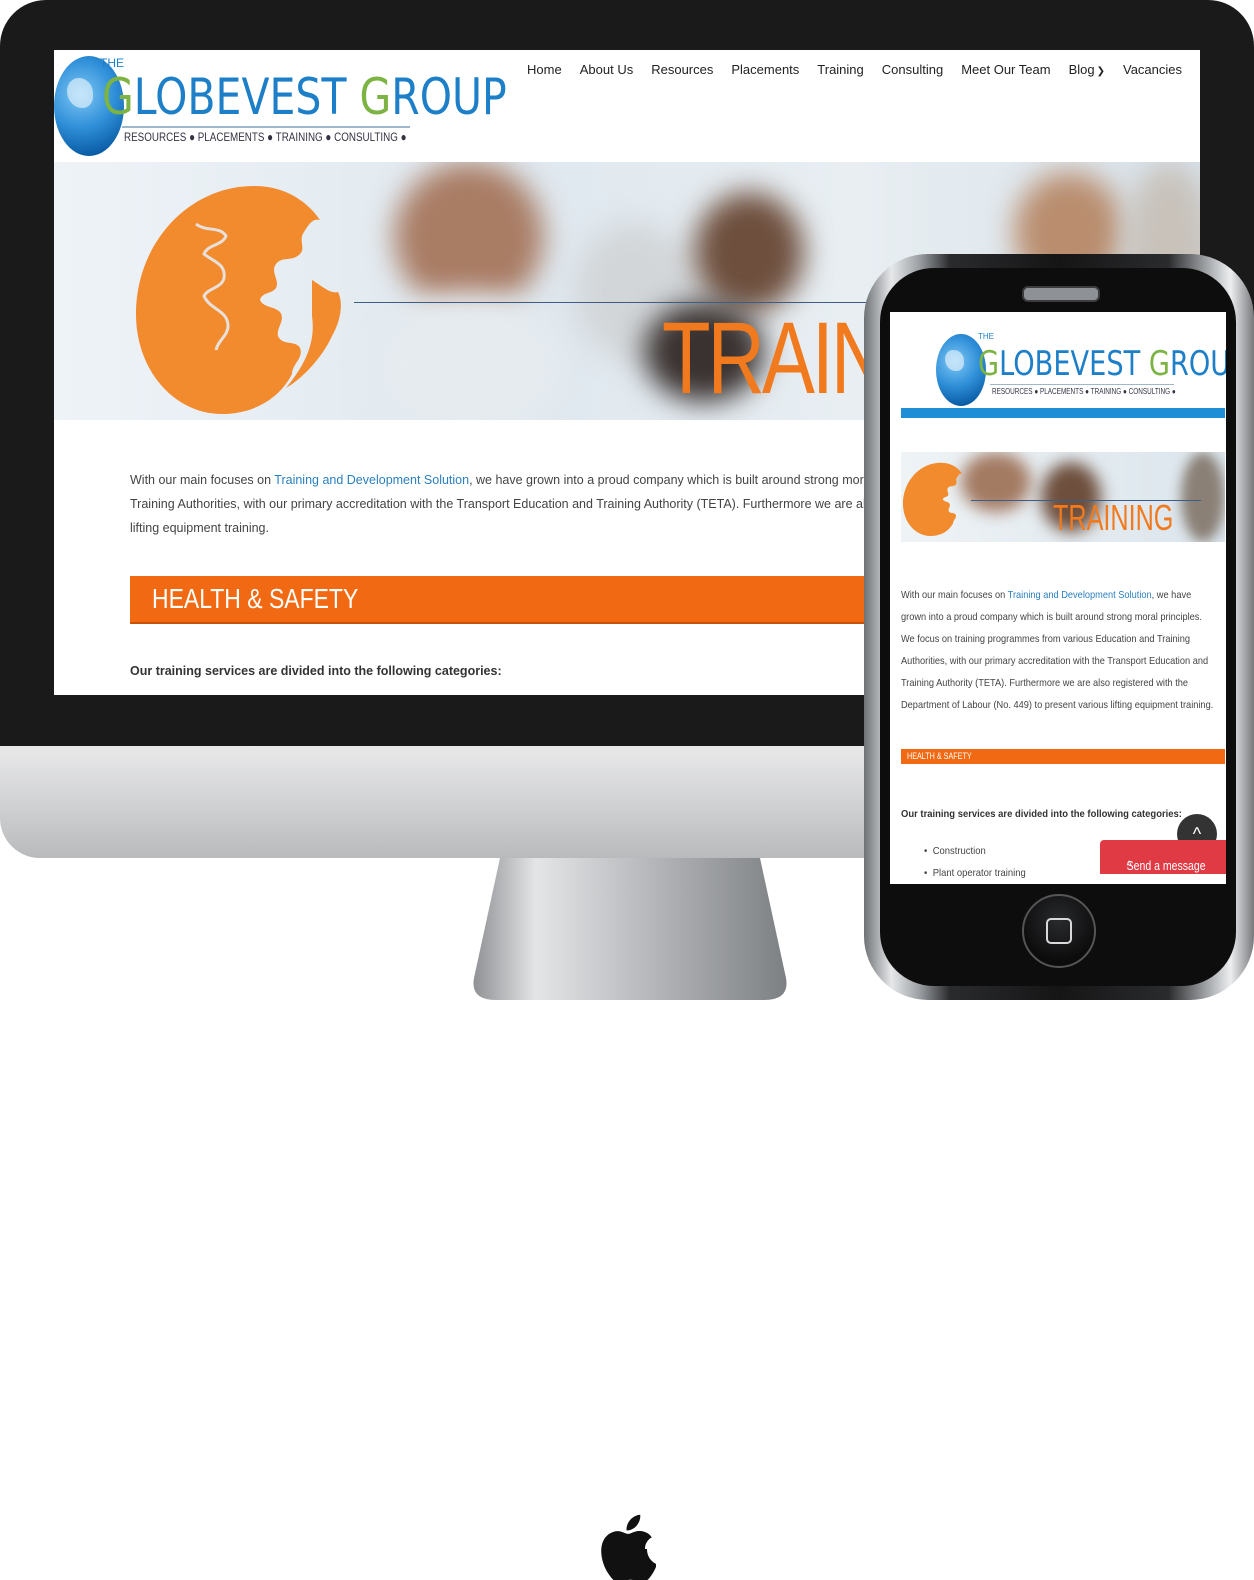 The width and height of the screenshot is (1254, 1580). Describe the element at coordinates (912, 69) in the screenshot. I see `nav-consulting: Consulting` at that location.